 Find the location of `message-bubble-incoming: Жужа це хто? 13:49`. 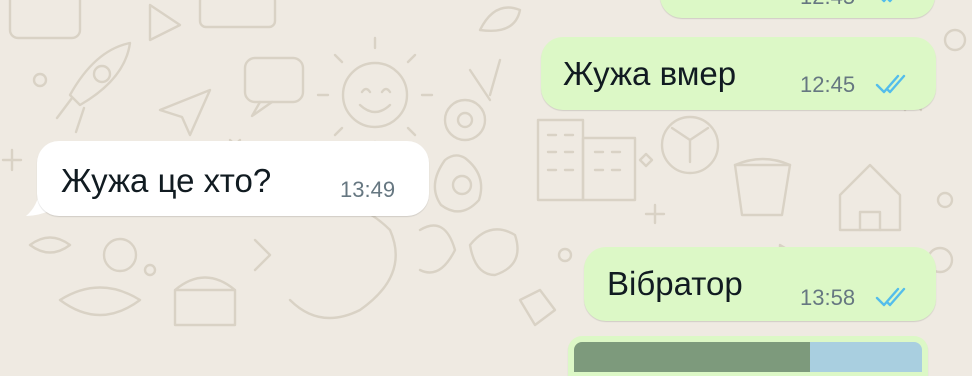

message-bubble-incoming: Жужа це хто? 13:49 is located at coordinates (233, 178).